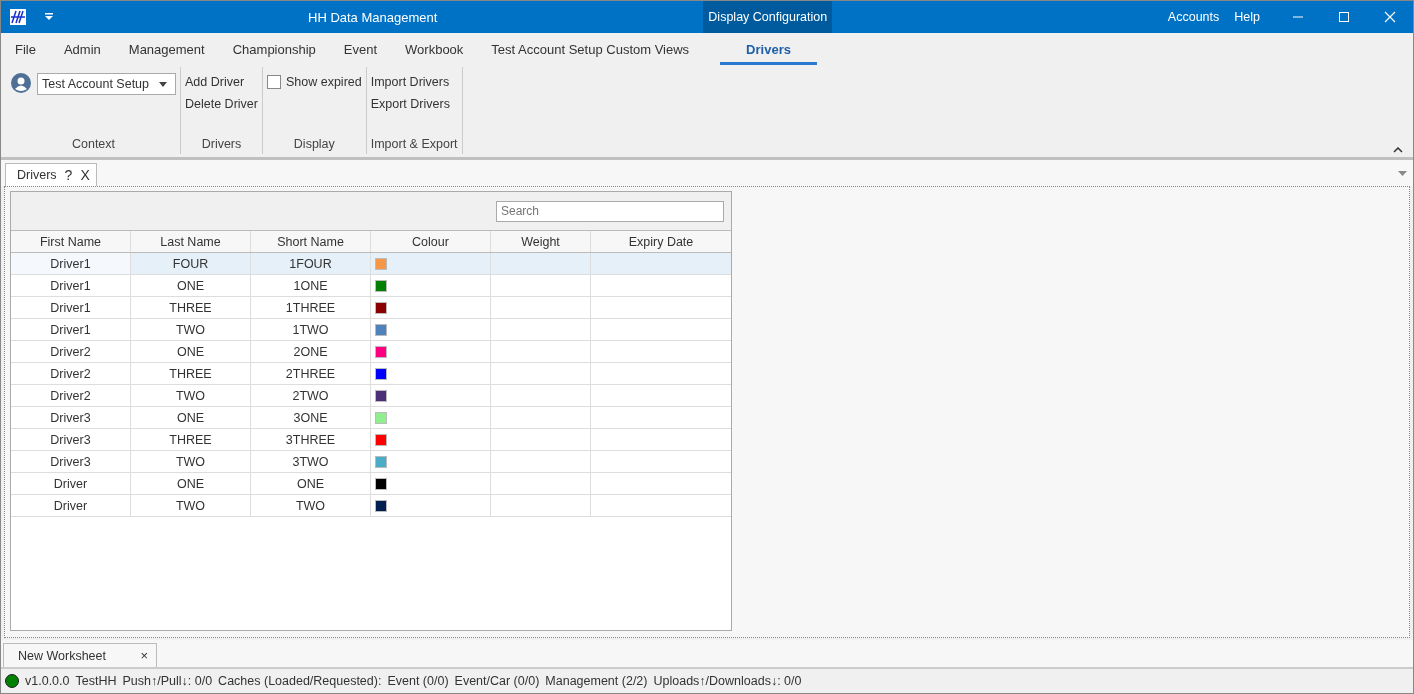  Describe the element at coordinates (434, 50) in the screenshot. I see `ribbon-tab: Workbook` at that location.